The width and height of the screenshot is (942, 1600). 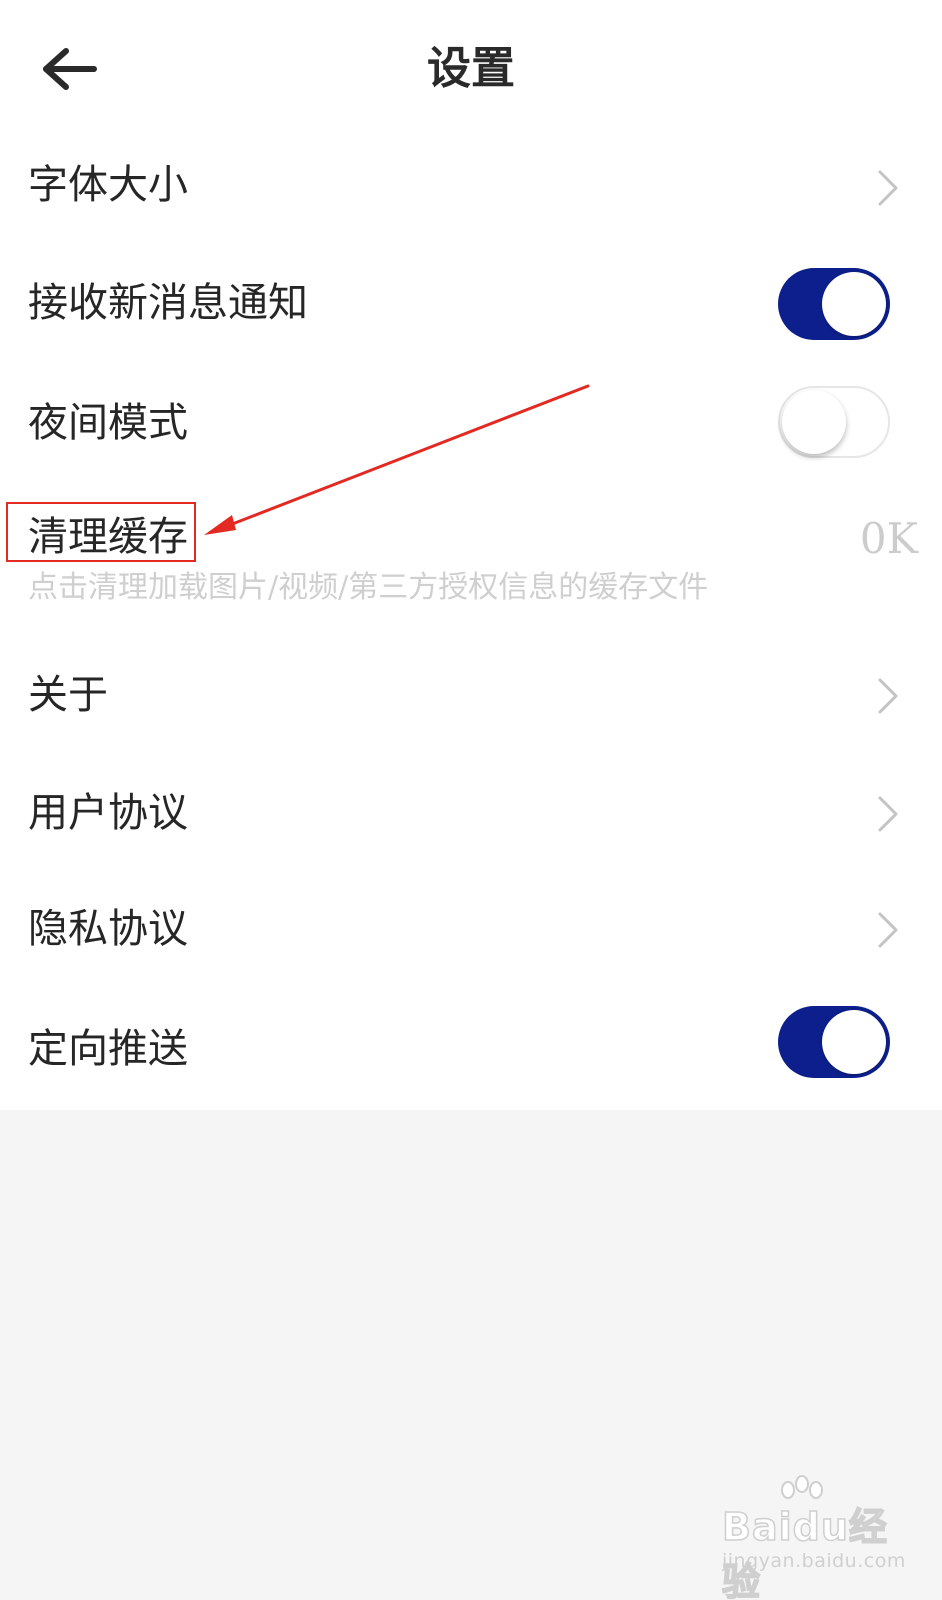 I want to click on page-title: 设置, so click(x=471, y=68).